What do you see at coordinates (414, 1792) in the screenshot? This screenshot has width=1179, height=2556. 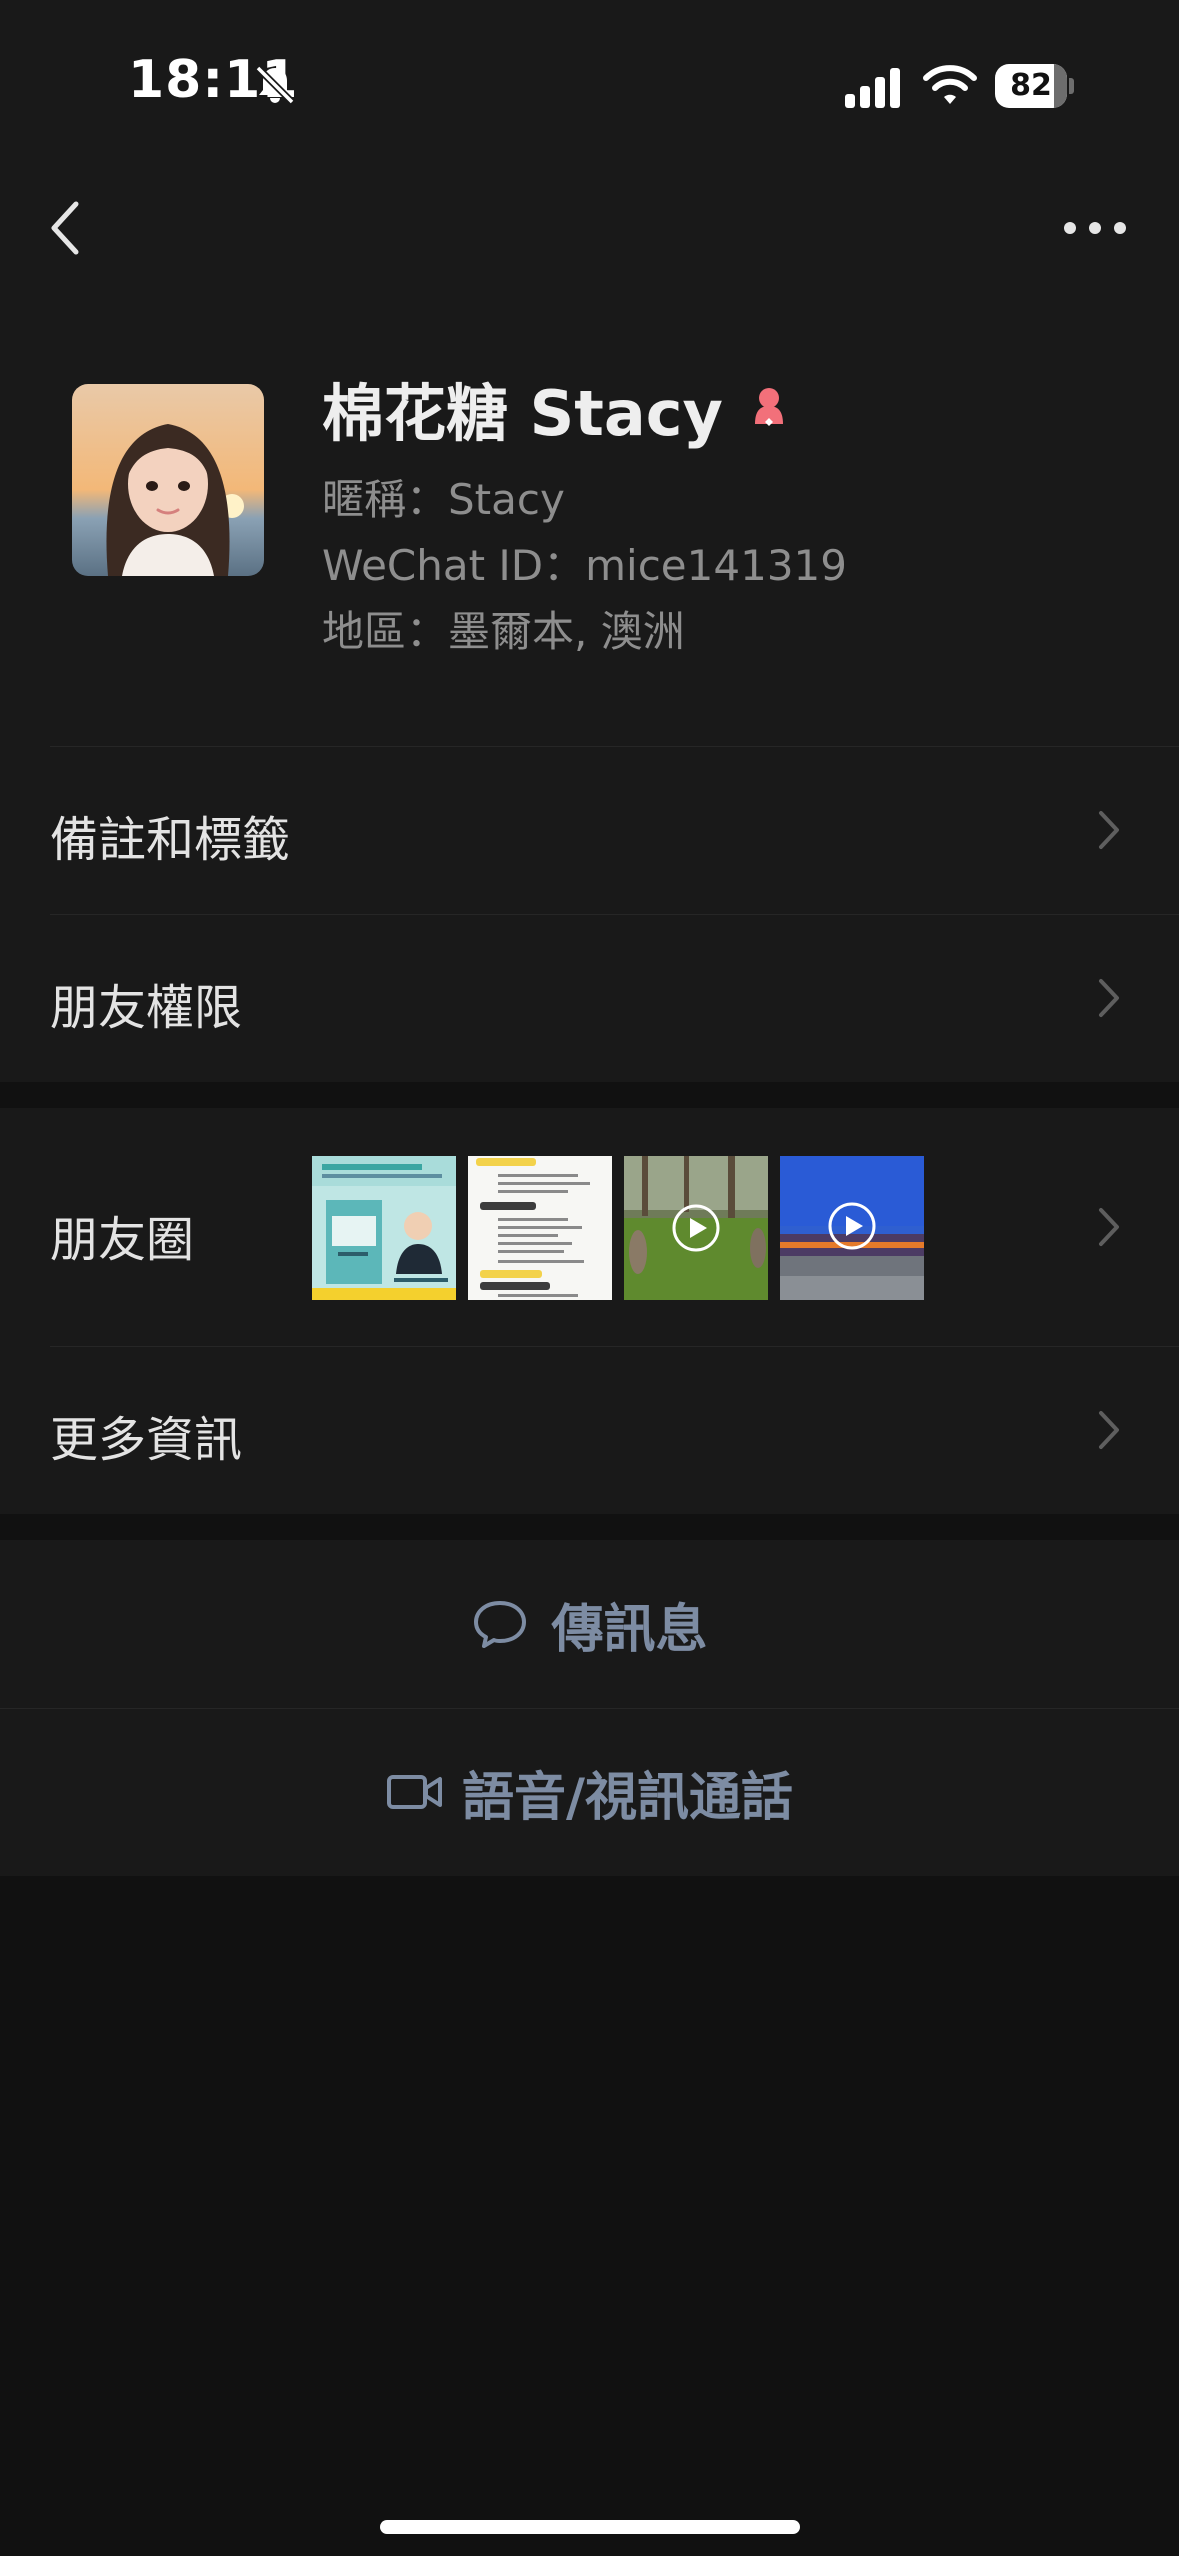 I see `video-camera-icon` at bounding box center [414, 1792].